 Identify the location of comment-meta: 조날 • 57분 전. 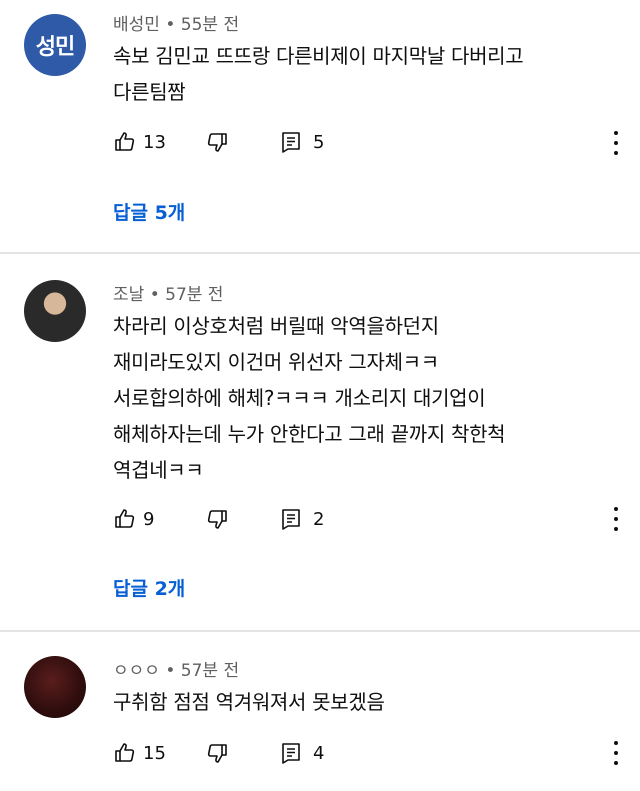
(168, 292).